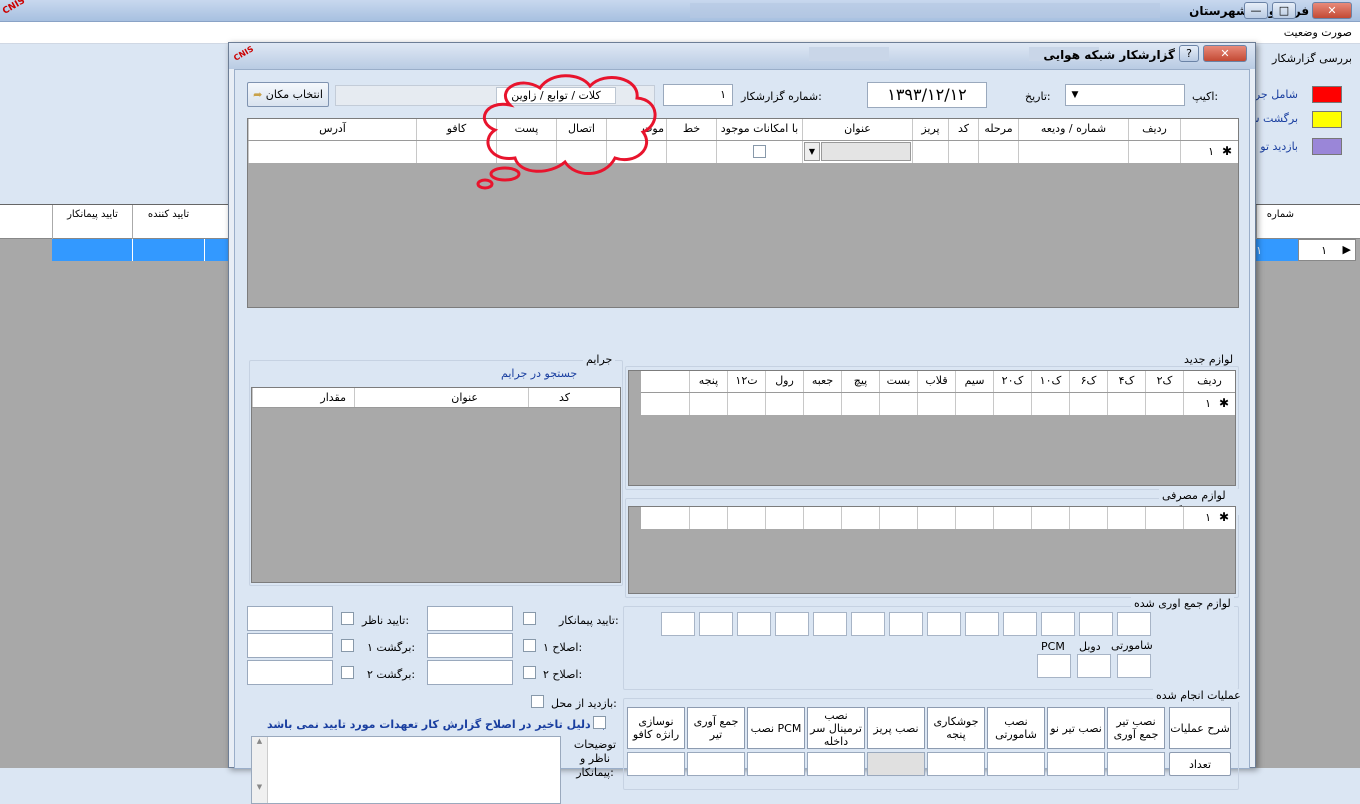 The image size is (1360, 804). What do you see at coordinates (1012, 381) in the screenshot?
I see `col-header: ک۲۰` at bounding box center [1012, 381].